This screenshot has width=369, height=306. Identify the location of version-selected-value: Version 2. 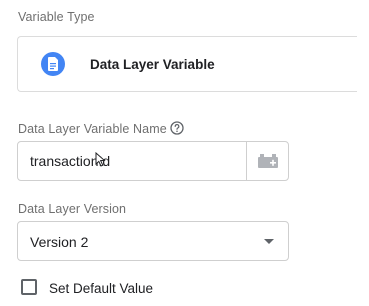
(59, 242).